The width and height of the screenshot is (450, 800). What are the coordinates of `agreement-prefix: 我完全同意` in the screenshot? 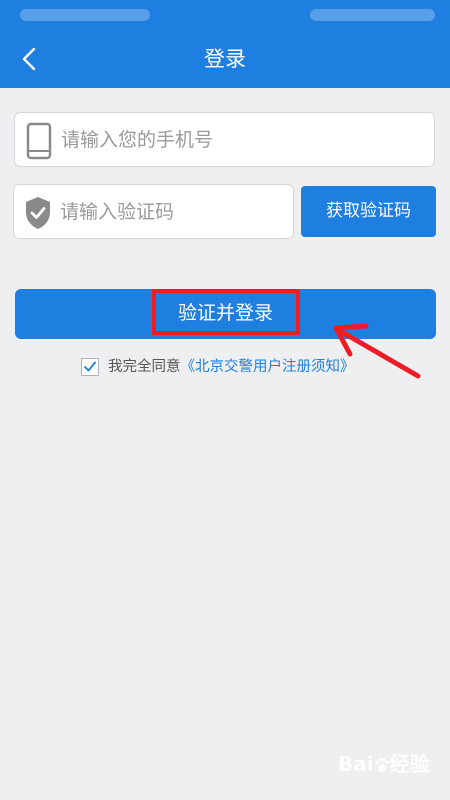 It's located at (144, 367).